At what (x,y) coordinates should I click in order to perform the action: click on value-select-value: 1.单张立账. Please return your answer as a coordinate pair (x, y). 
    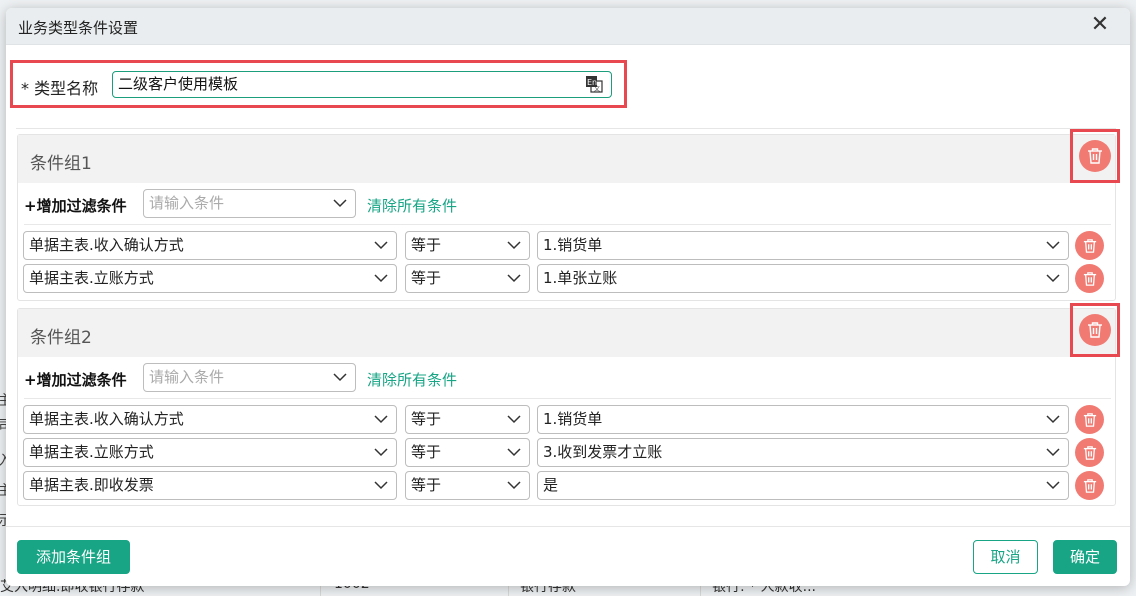
    Looking at the image, I should click on (580, 278).